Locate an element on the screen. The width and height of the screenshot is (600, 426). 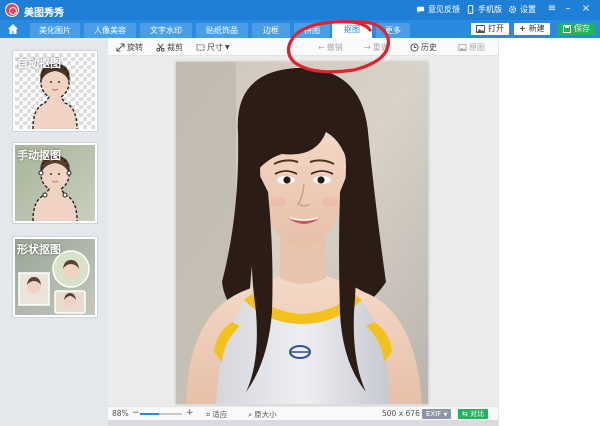
compare-icon: ⇆ is located at coordinates (465, 414).